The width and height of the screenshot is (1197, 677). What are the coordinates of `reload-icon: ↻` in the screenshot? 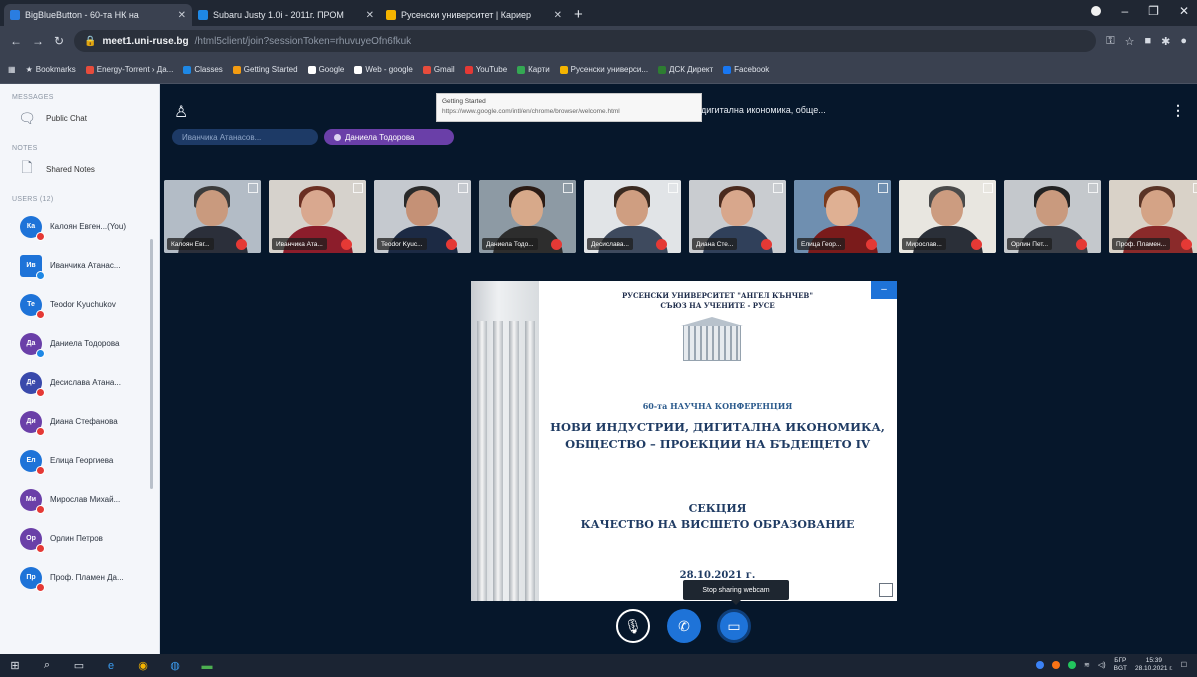 It's located at (59, 41).